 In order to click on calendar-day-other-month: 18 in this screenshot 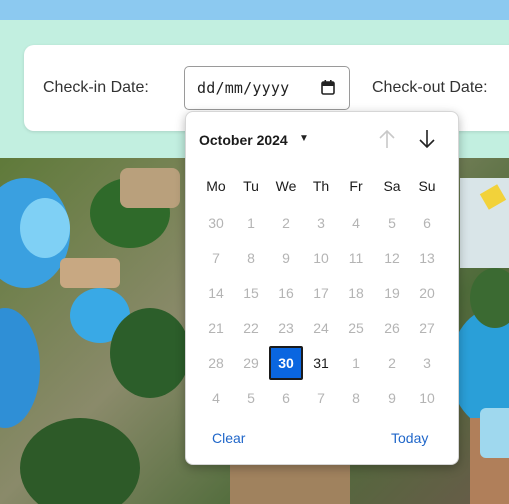, I will do `click(356, 293)`.